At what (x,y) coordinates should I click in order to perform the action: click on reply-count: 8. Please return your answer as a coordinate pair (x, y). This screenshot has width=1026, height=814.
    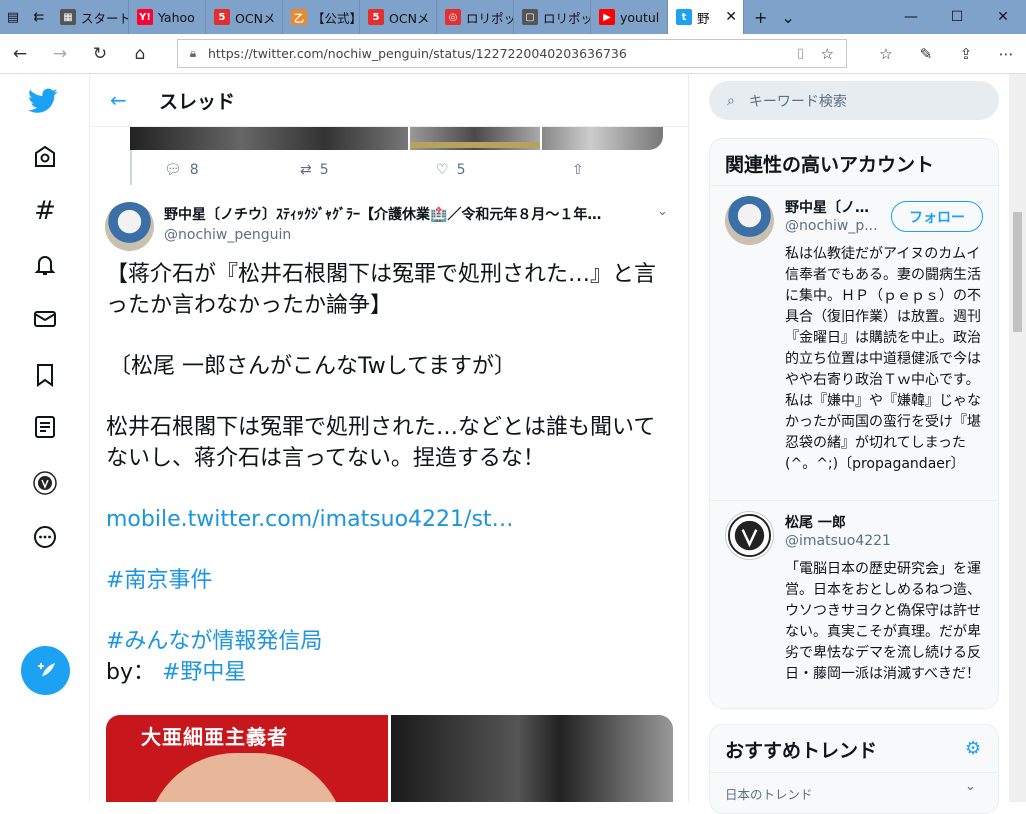
    Looking at the image, I should click on (194, 170).